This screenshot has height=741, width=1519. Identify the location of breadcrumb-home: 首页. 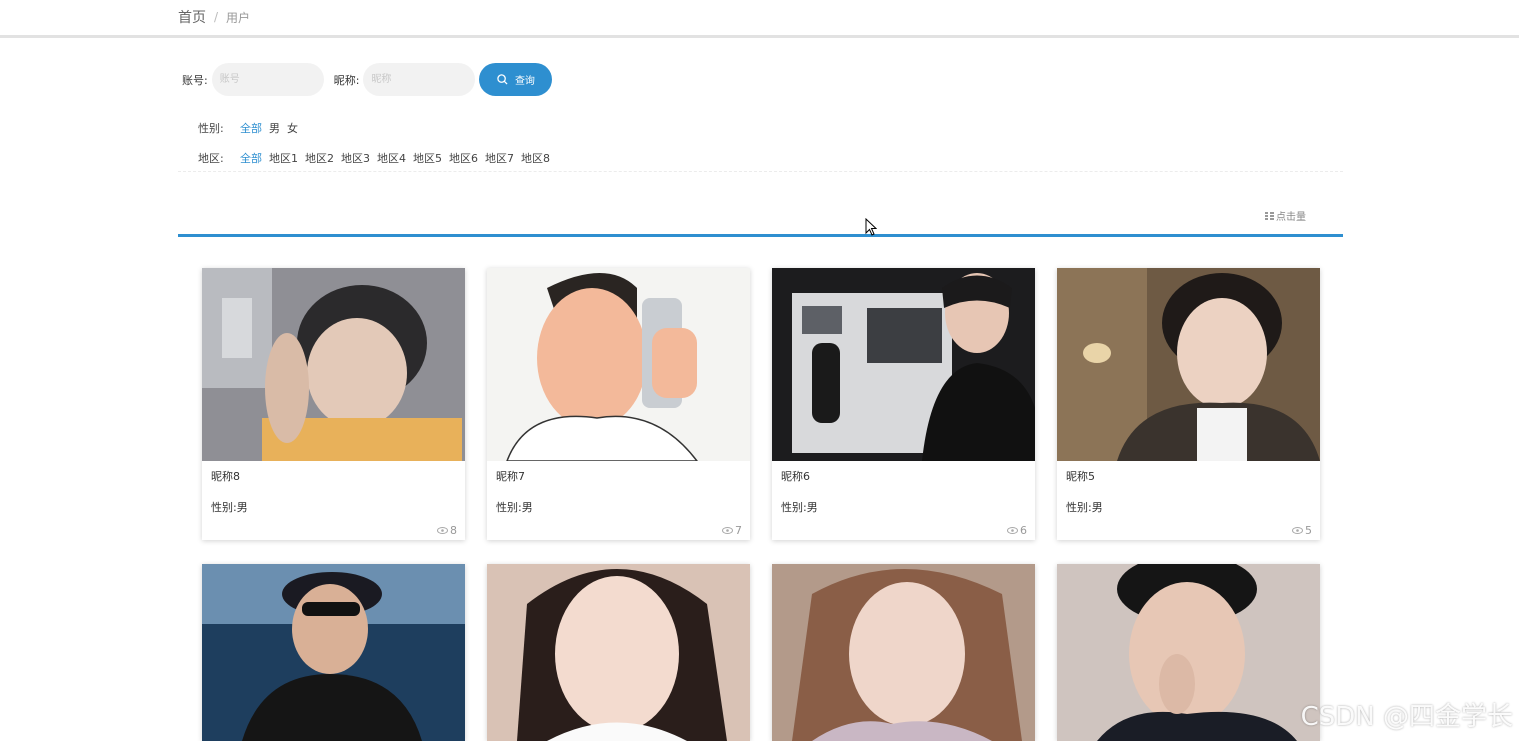
(192, 17).